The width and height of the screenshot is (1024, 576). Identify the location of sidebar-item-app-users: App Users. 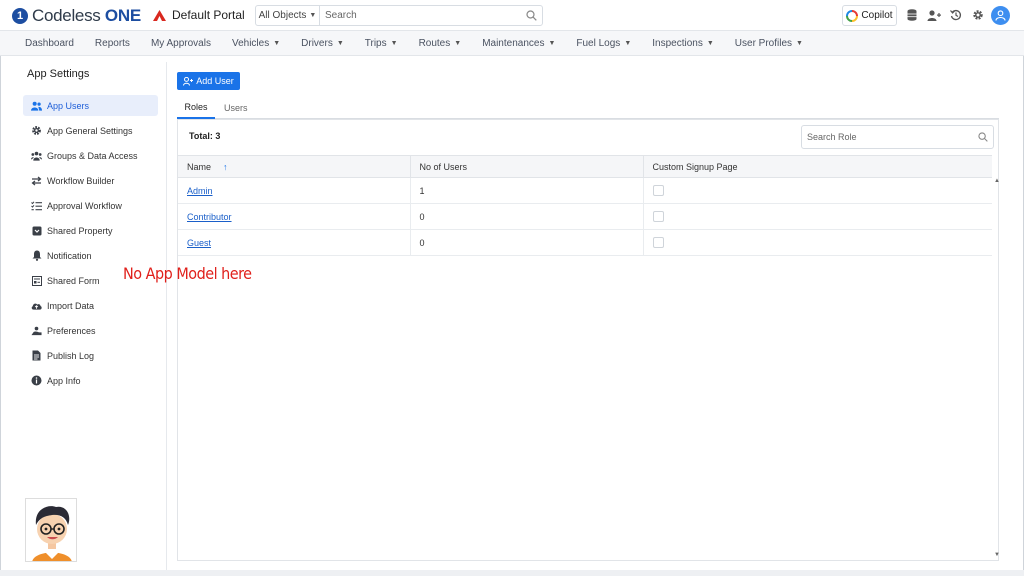
(90, 105).